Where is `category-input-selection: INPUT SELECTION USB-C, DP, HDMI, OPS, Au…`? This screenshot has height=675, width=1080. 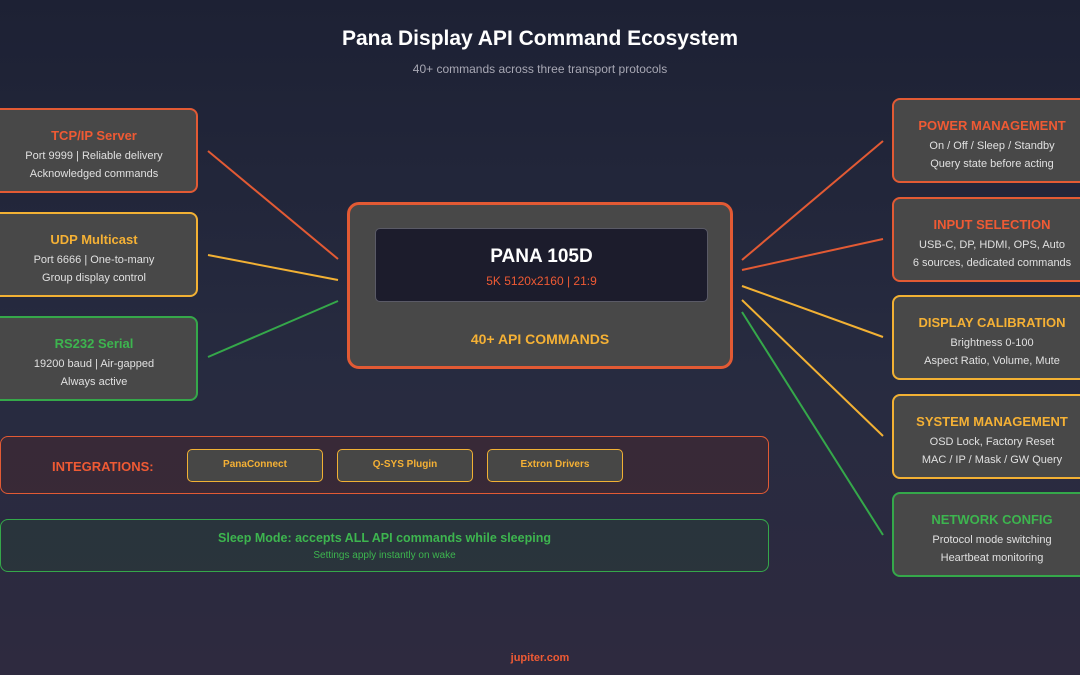 category-input-selection: INPUT SELECTION USB-C, DP, HDMI, OPS, Au… is located at coordinates (986, 239).